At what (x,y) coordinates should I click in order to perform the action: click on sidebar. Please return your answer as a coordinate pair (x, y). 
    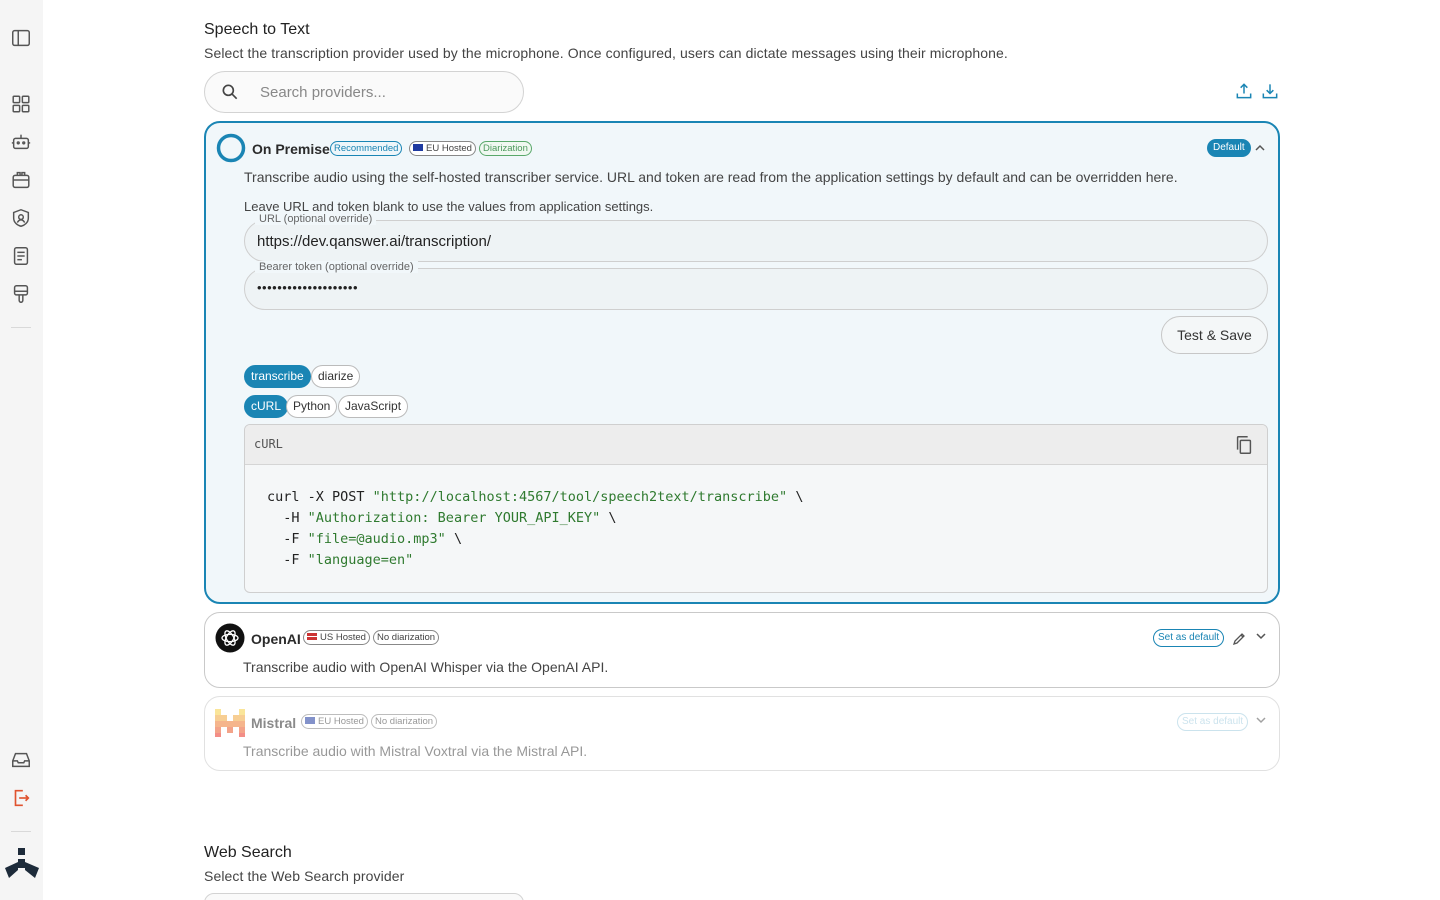
    Looking at the image, I should click on (21, 450).